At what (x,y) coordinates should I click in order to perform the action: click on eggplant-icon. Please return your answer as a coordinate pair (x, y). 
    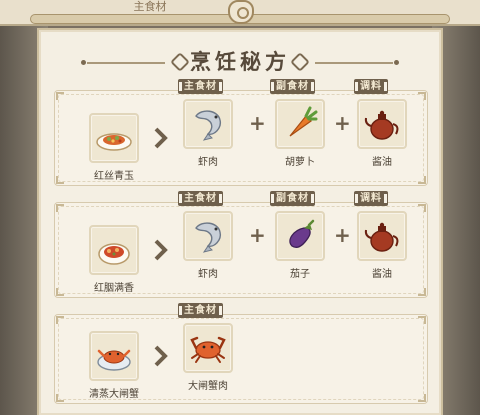
    Looking at the image, I should click on (302, 233).